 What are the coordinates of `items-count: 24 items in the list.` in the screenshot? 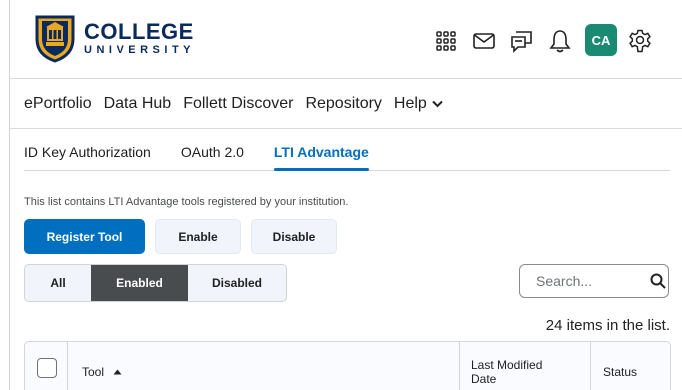 It's located at (607, 325).